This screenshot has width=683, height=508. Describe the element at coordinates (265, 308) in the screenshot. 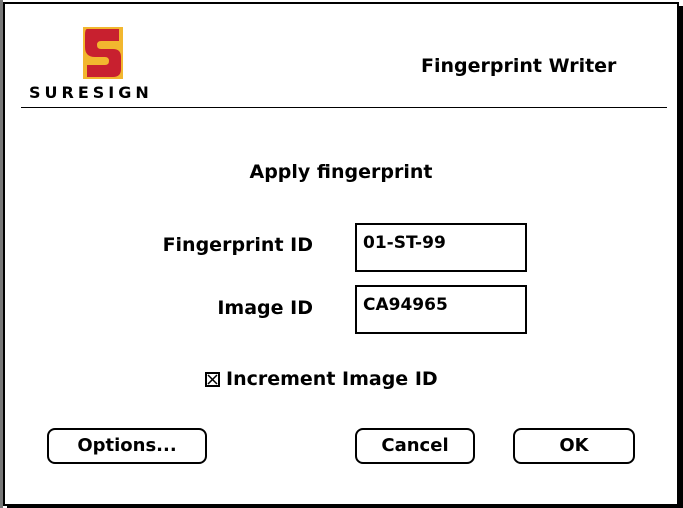

I see `image-id-label: Image ID` at that location.